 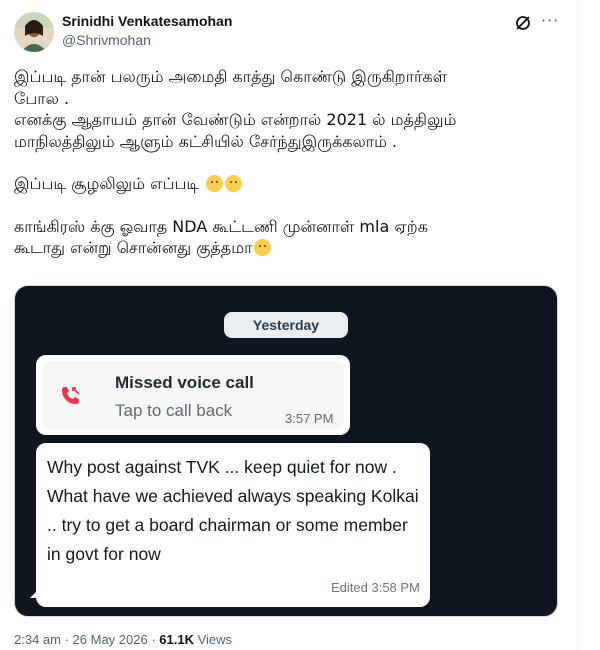 I want to click on missed-call-icon, so click(x=71, y=395).